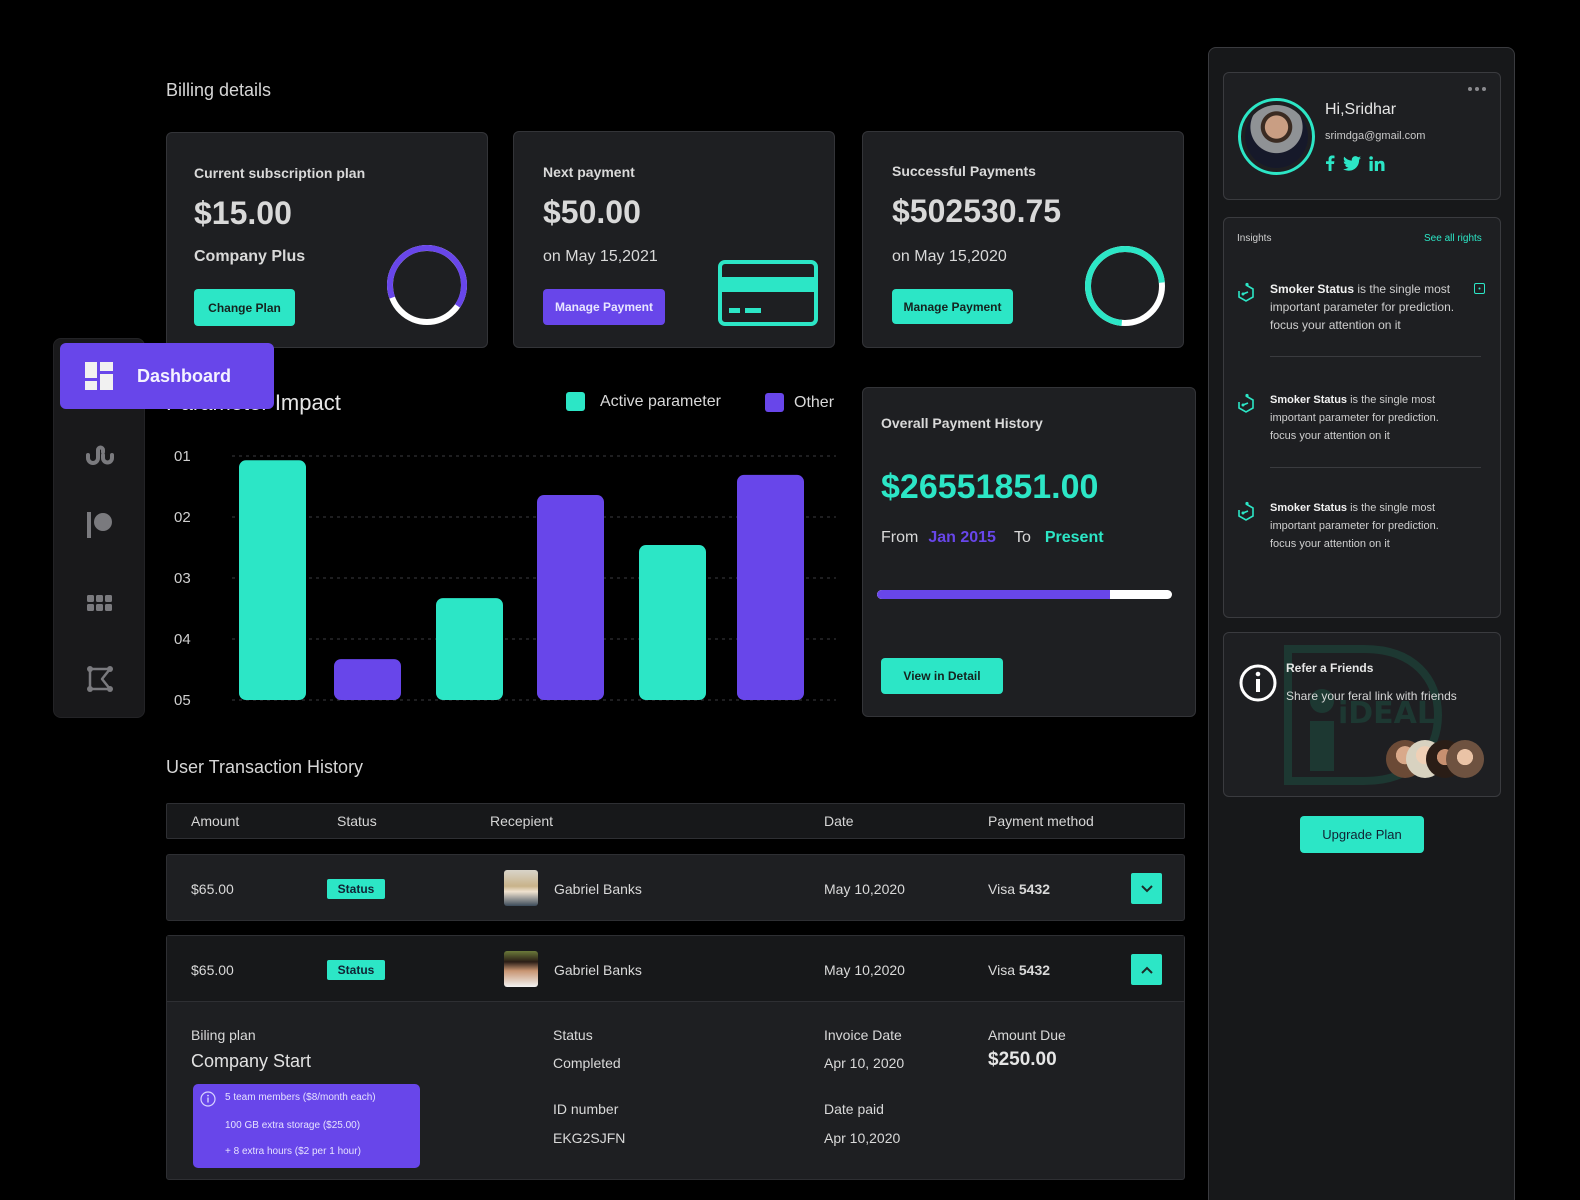 Image resolution: width=1580 pixels, height=1200 pixels. What do you see at coordinates (592, 212) in the screenshot?
I see `next-payment-amount: $50.00` at bounding box center [592, 212].